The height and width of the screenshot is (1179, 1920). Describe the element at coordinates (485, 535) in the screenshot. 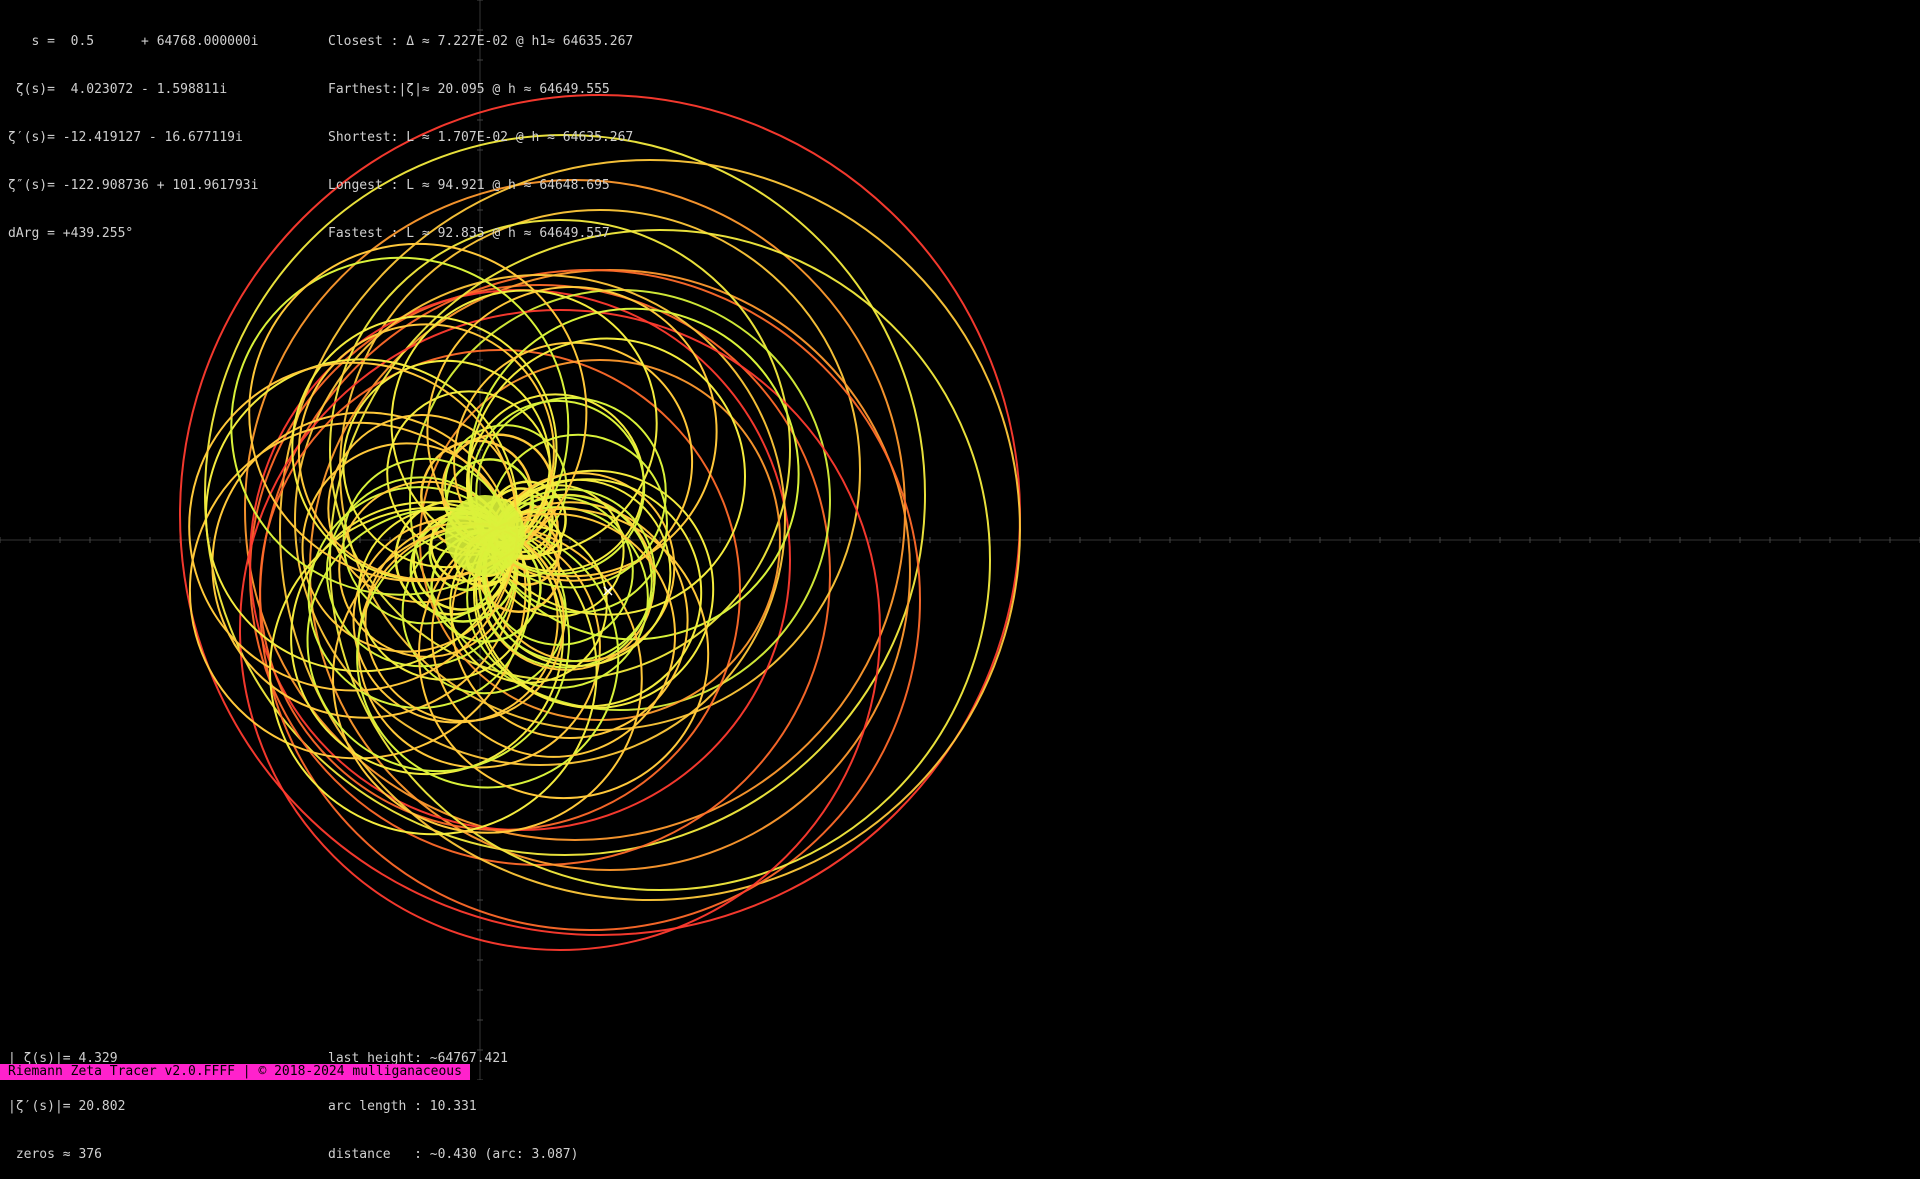

I see `trace-core` at that location.